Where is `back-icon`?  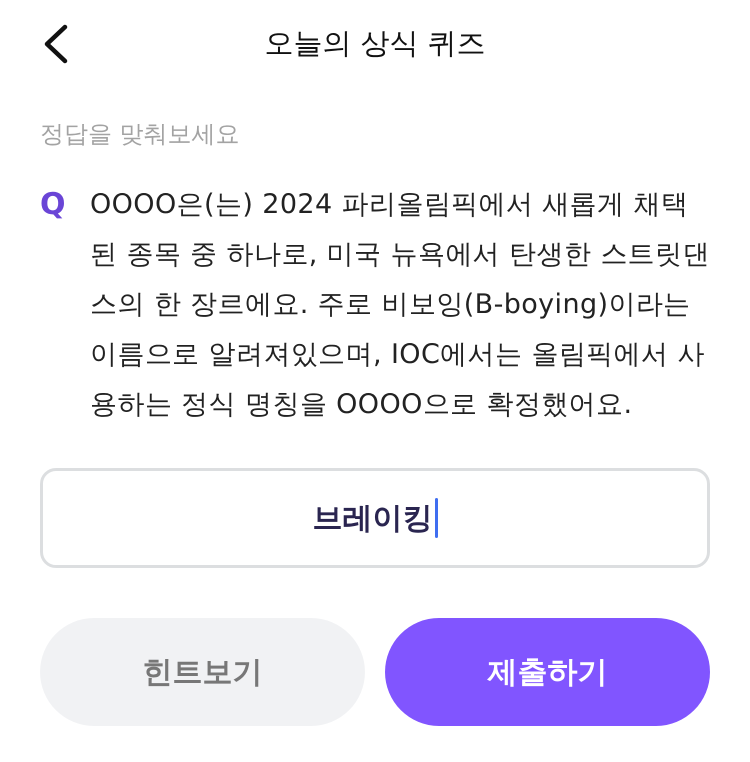
back-icon is located at coordinates (56, 44).